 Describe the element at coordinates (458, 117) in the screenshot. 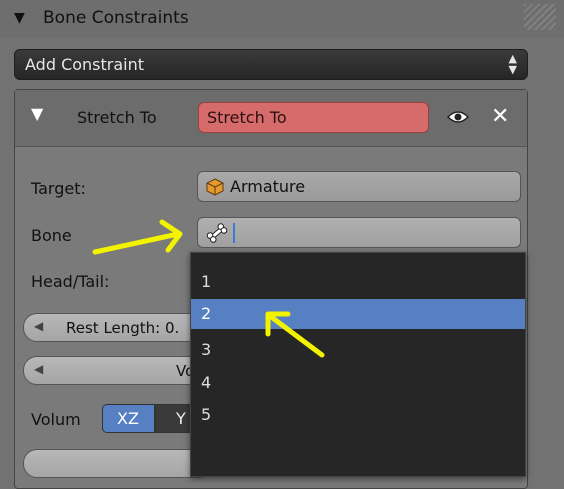

I see `eye-icon` at that location.